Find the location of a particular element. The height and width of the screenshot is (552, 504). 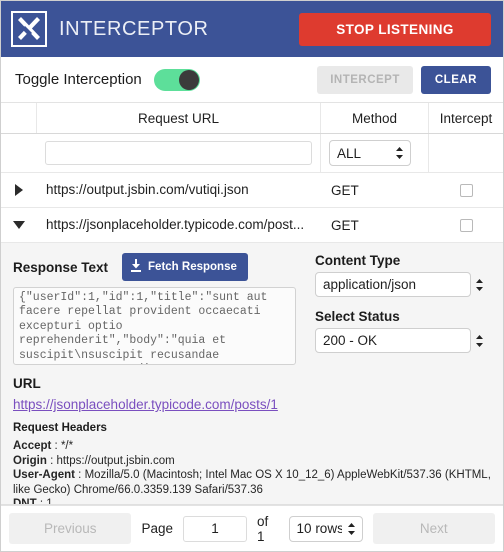

status-select: 200 - OK is located at coordinates (393, 340).